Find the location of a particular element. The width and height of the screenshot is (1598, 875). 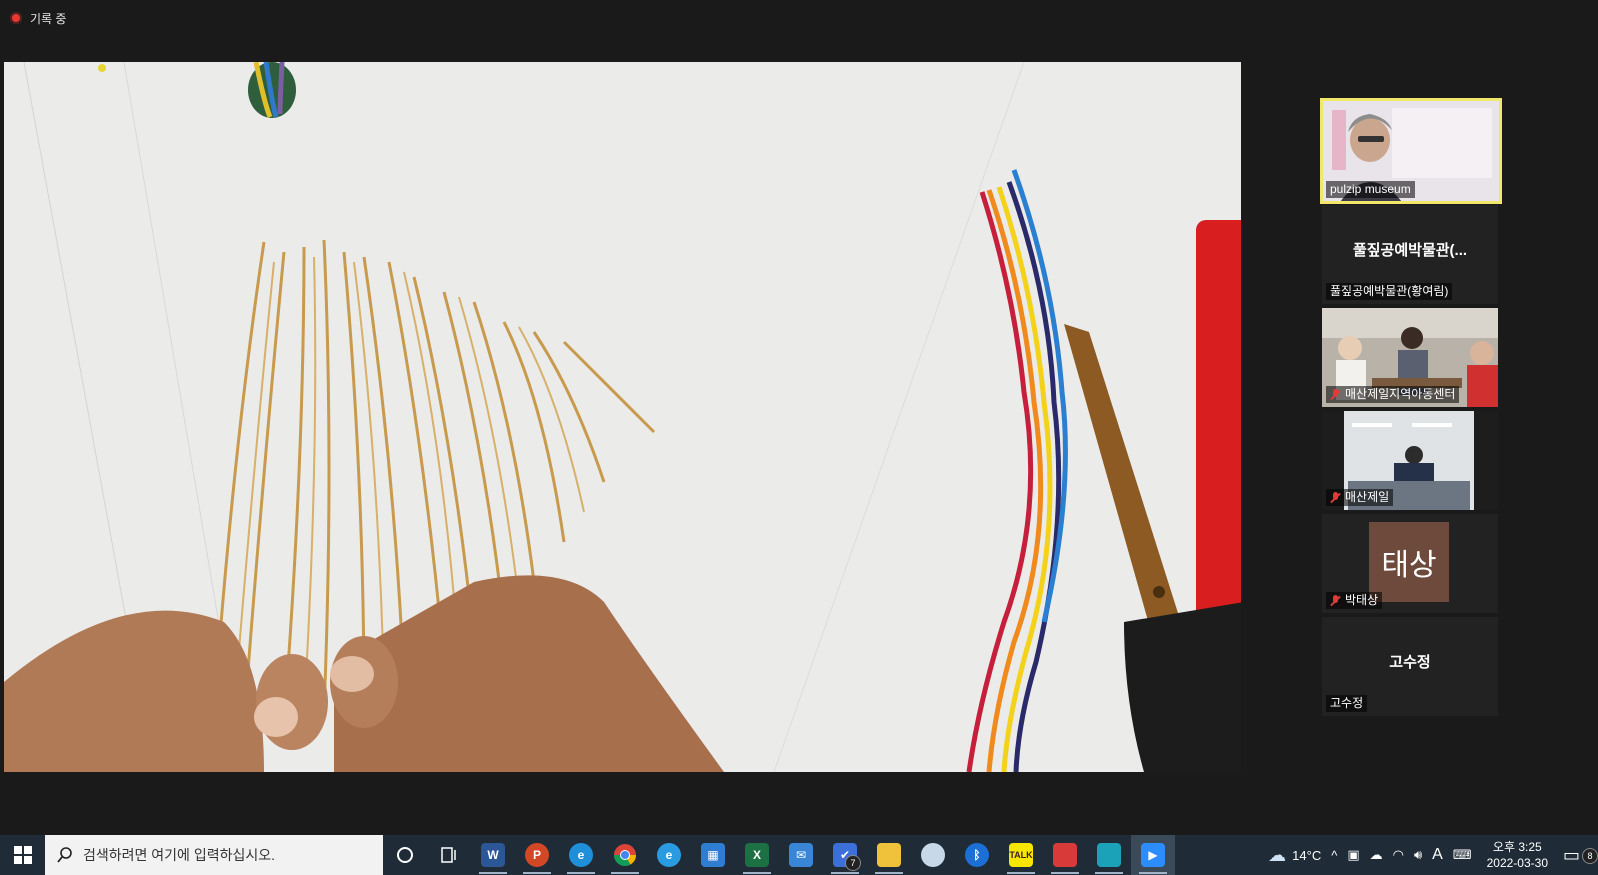

pdf-app is located at coordinates (1065, 855).